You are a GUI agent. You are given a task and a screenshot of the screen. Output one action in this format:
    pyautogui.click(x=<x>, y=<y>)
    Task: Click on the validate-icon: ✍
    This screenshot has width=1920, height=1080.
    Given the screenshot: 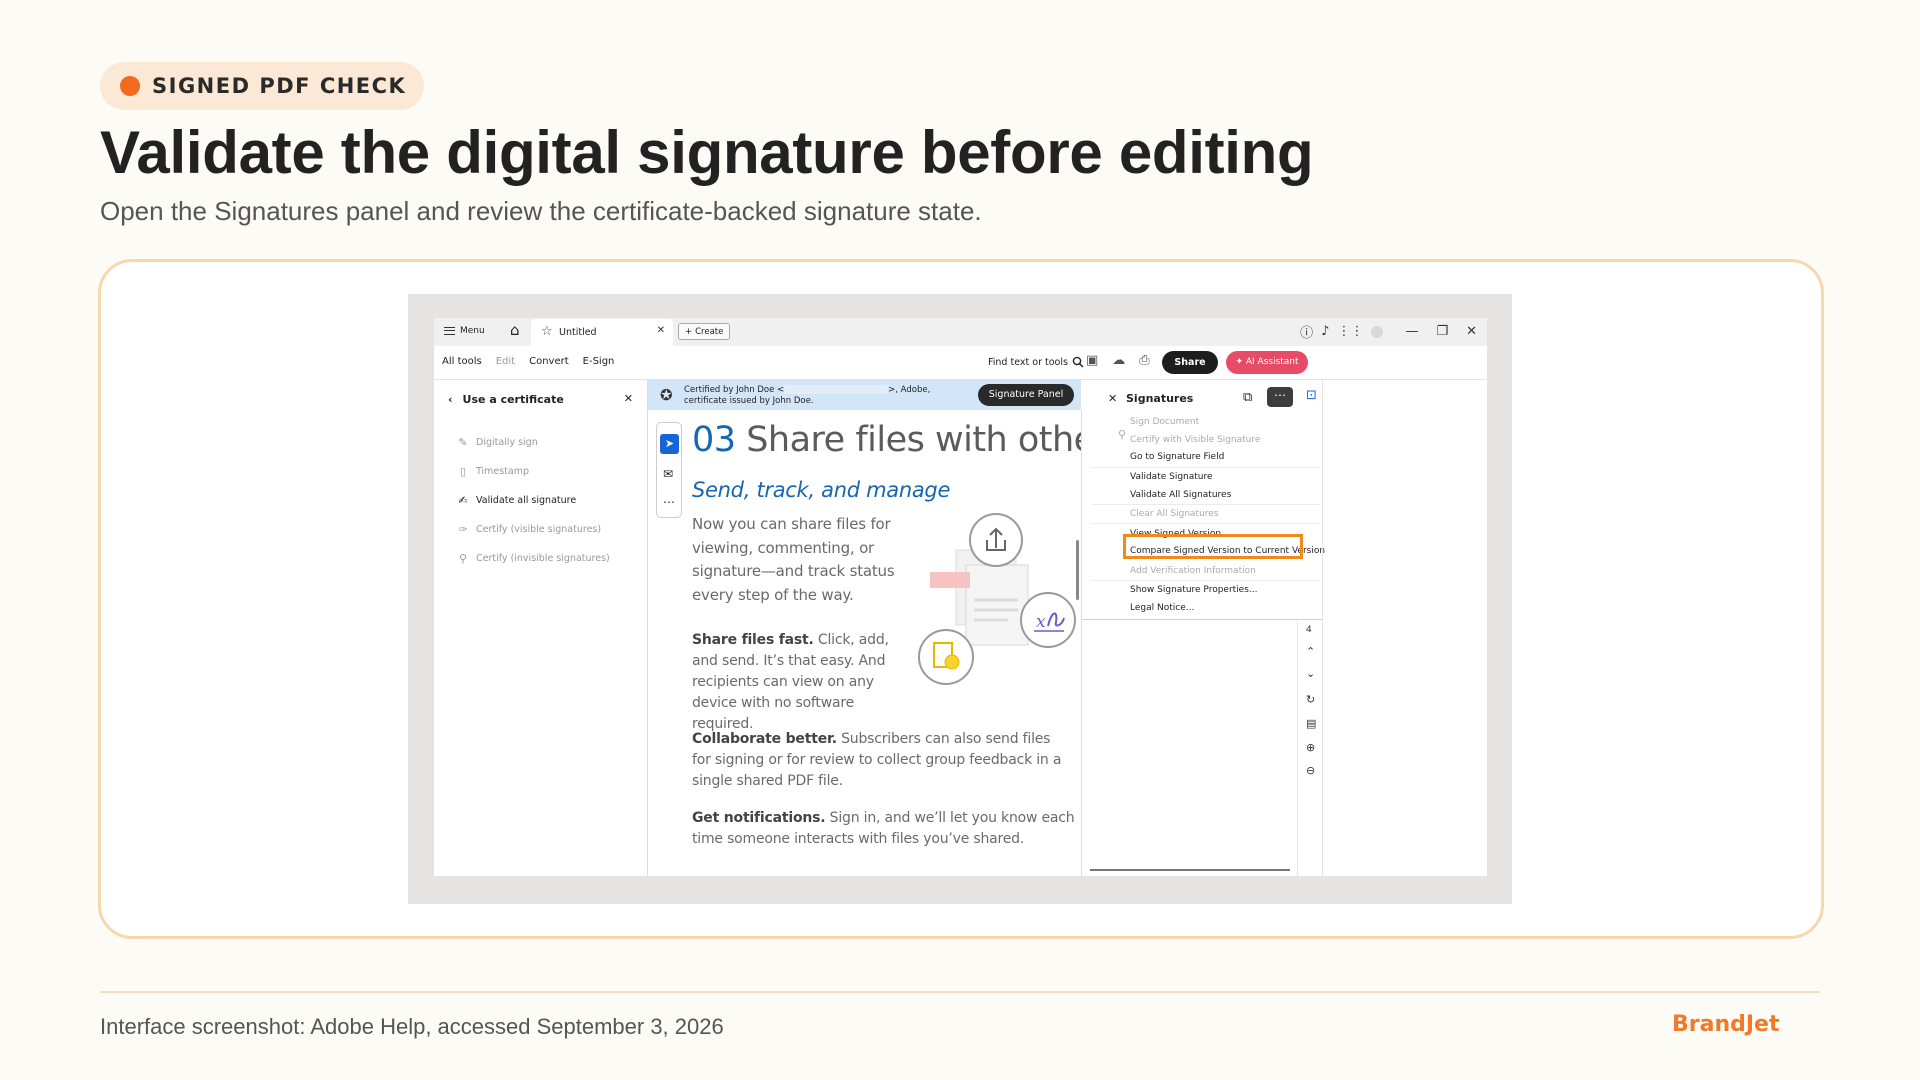 What is the action you would take?
    pyautogui.click(x=463, y=500)
    